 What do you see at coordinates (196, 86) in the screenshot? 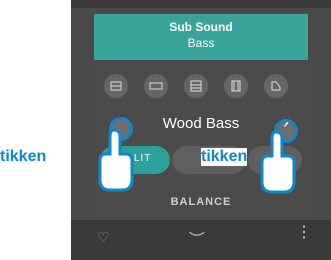
I see `harpsichord-icon` at bounding box center [196, 86].